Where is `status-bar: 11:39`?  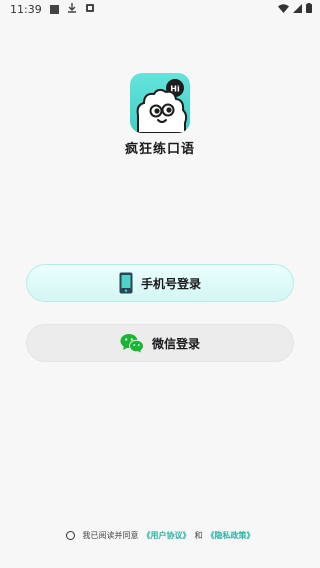
status-bar: 11:39 is located at coordinates (160, 9).